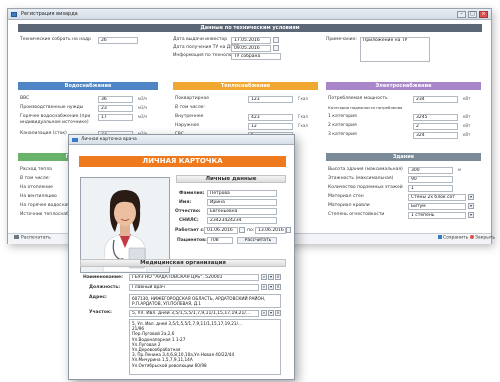 This screenshot has height=382, width=500. Describe the element at coordinates (437, 197) in the screenshot. I see `building-select: Стены 2х блок сот` at that location.